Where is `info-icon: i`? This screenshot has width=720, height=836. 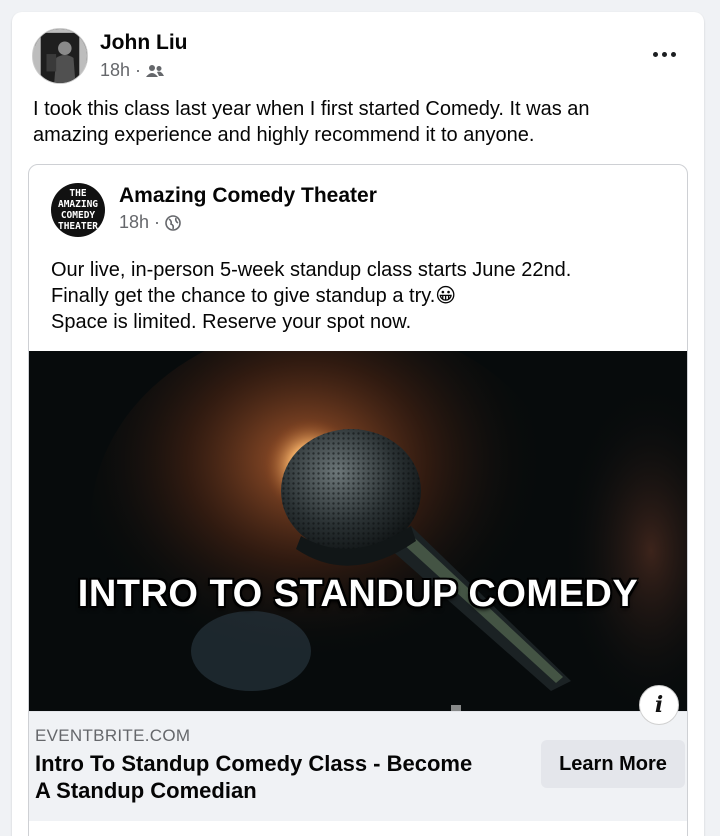 info-icon: i is located at coordinates (659, 705).